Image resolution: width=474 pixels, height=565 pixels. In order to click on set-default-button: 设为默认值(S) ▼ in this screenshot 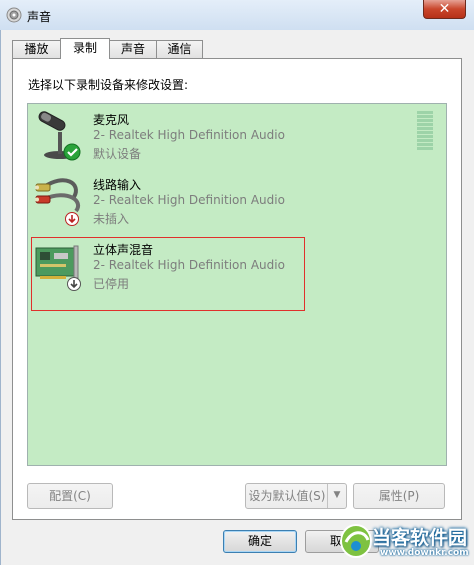, I will do `click(296, 496)`.